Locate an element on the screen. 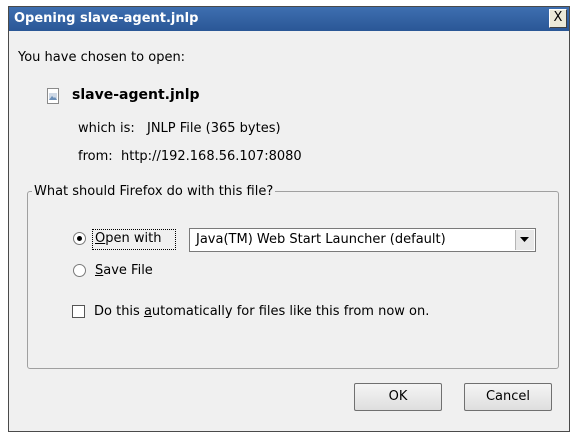  title-bar: Opening slave-agent.jnlp X is located at coordinates (289, 19).